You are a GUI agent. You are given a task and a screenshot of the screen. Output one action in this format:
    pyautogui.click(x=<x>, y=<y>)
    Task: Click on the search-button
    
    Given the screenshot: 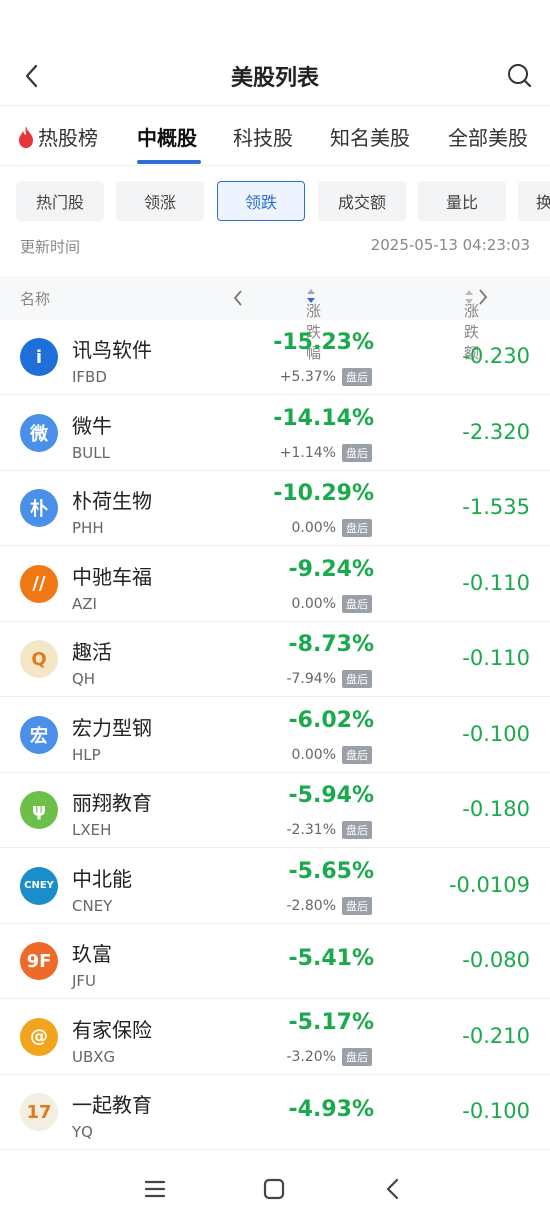 What is the action you would take?
    pyautogui.click(x=520, y=76)
    